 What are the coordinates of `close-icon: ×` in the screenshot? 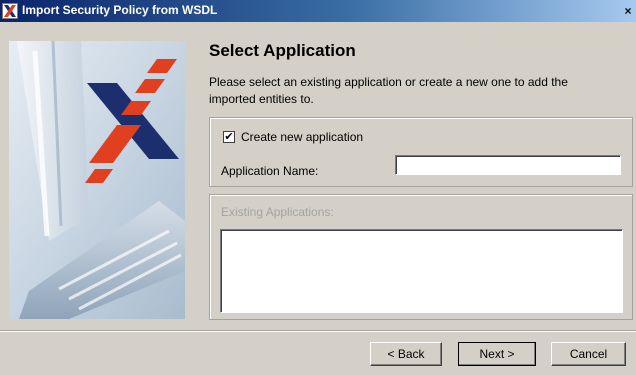 It's located at (628, 11).